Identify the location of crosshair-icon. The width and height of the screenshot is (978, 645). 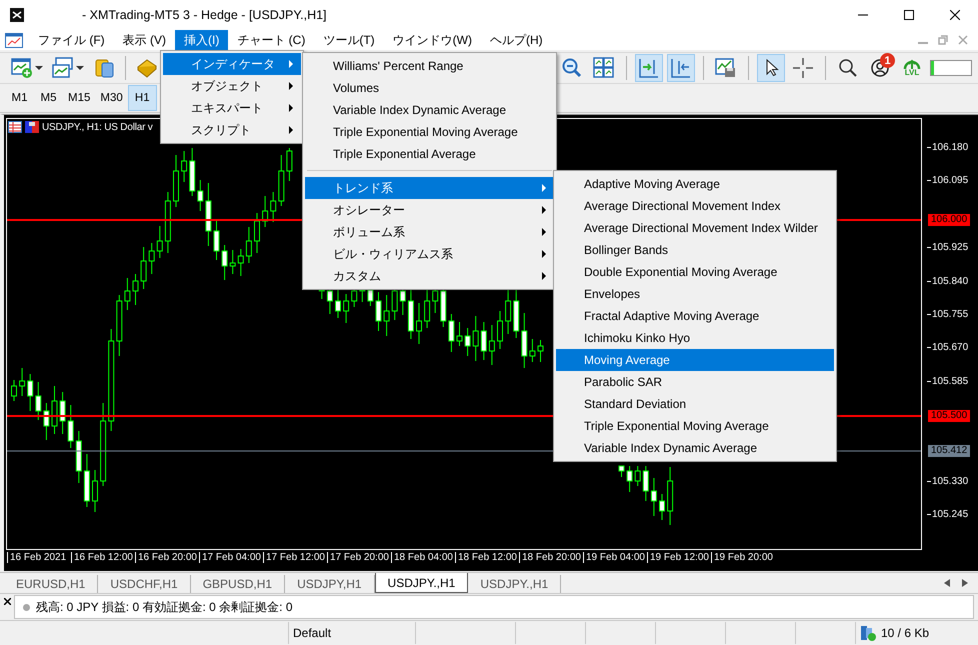
(803, 68).